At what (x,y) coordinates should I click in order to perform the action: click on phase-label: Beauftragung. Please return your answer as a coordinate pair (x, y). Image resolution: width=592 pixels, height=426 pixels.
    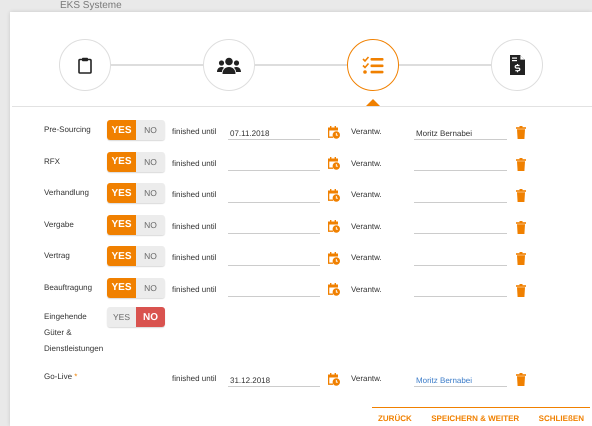
    Looking at the image, I should click on (69, 288).